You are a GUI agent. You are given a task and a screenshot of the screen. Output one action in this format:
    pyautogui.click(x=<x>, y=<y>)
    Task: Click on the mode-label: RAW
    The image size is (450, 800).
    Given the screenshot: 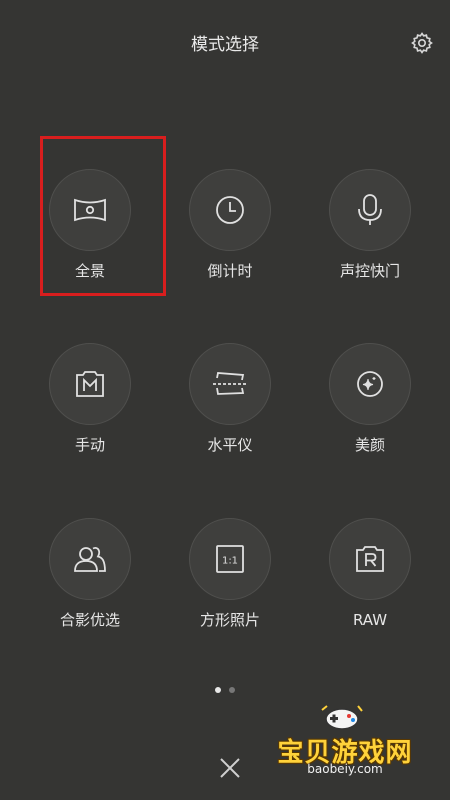 What is the action you would take?
    pyautogui.click(x=370, y=620)
    